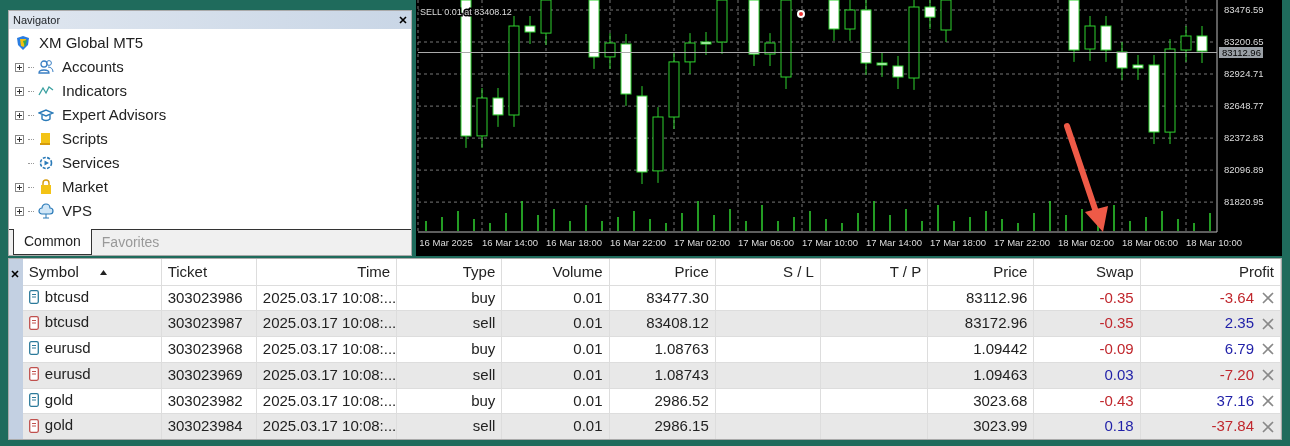 The height and width of the screenshot is (446, 1290). What do you see at coordinates (326, 272) in the screenshot?
I see `column-header: Time` at bounding box center [326, 272].